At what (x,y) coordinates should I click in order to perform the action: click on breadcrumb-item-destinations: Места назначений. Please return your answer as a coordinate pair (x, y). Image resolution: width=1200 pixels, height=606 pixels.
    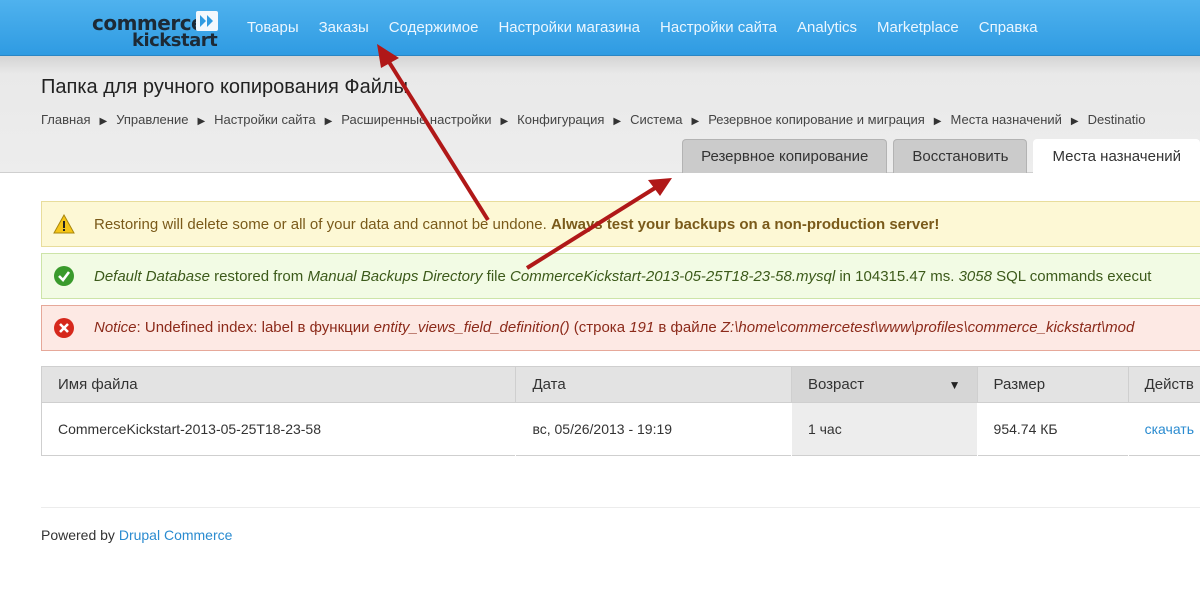
    Looking at the image, I should click on (1006, 119).